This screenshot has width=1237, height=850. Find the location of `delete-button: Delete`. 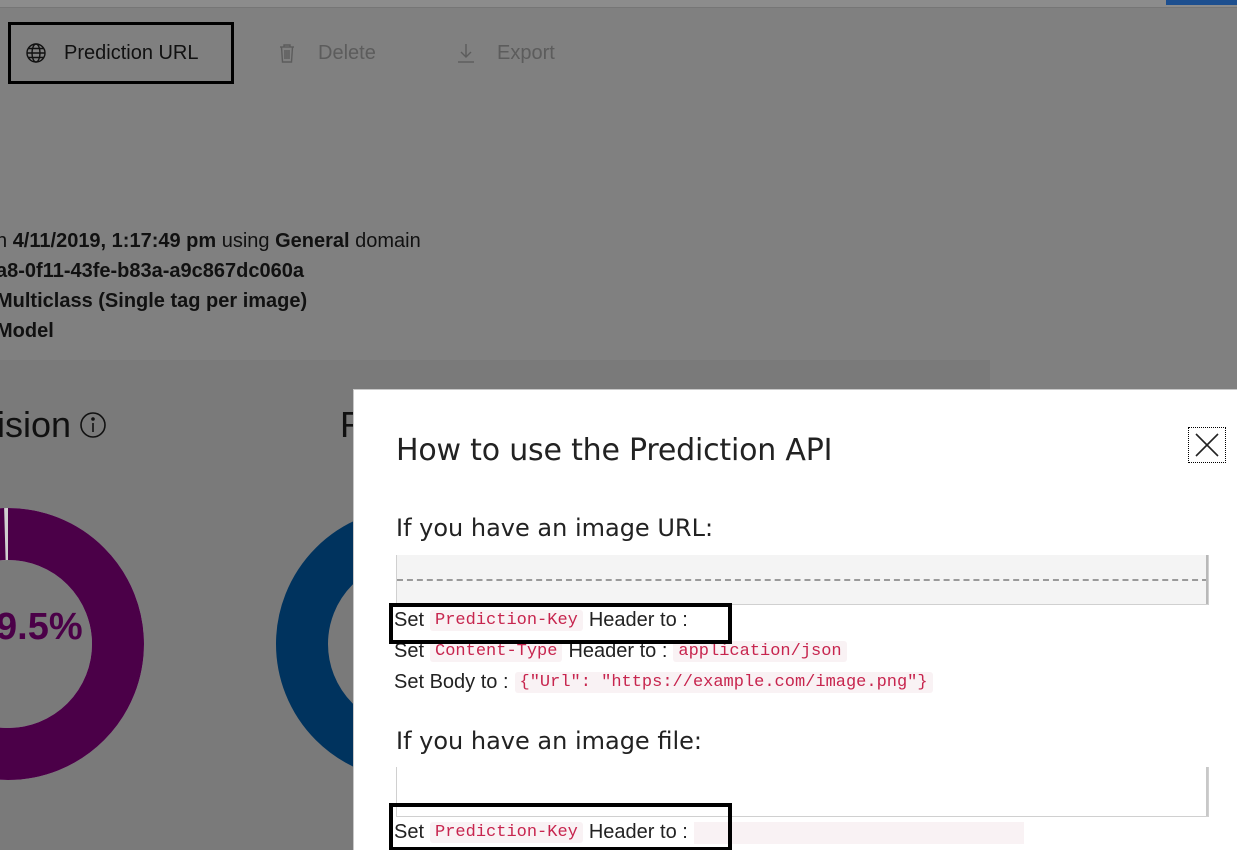

delete-button: Delete is located at coordinates (326, 53).